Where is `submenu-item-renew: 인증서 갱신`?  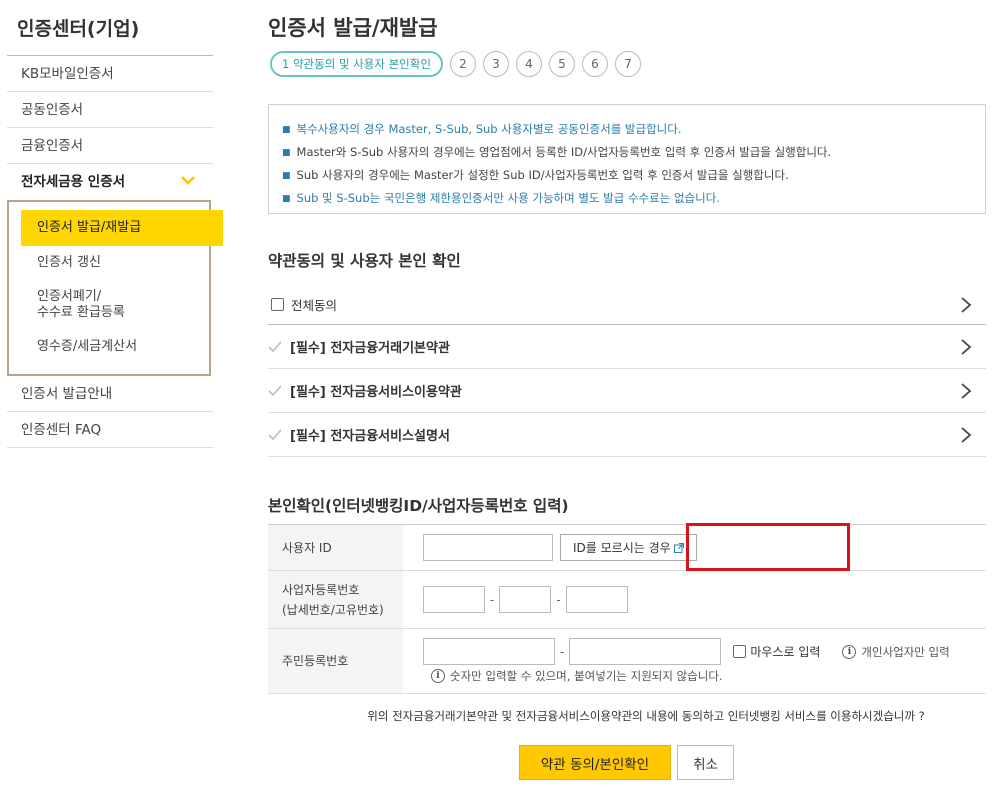 submenu-item-renew: 인증서 갱신 is located at coordinates (115, 263).